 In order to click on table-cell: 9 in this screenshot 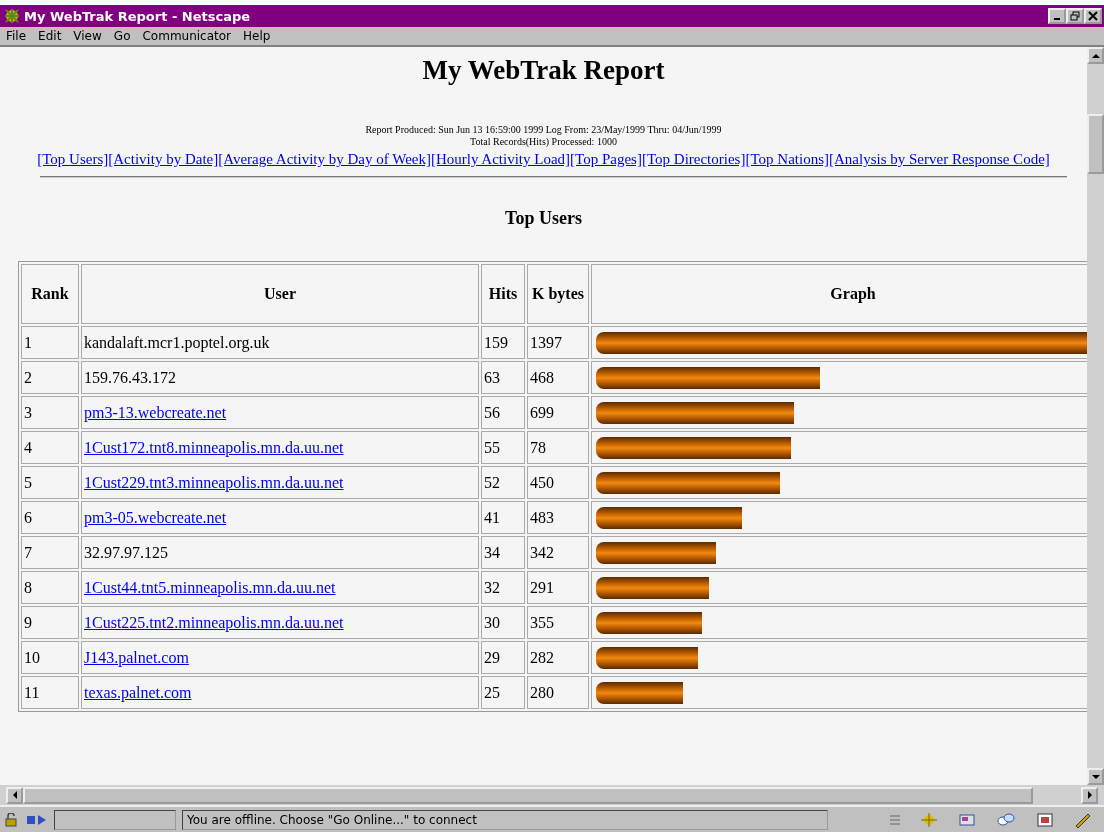, I will do `click(50, 622)`.